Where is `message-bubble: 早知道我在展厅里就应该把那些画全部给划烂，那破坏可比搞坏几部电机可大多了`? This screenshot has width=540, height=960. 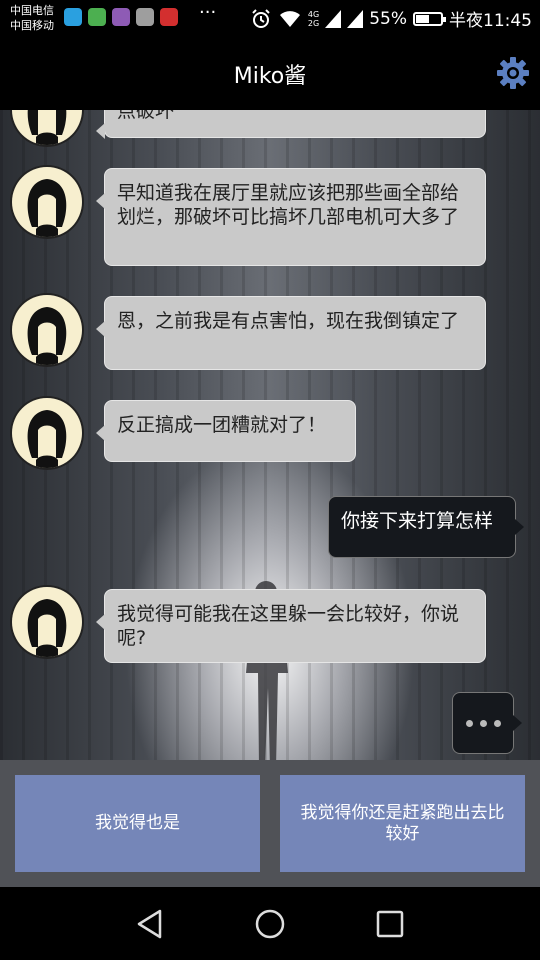
message-bubble: 早知道我在展厅里就应该把那些画全部给划烂，那破坏可比搞坏几部电机可大多了 is located at coordinates (291, 217).